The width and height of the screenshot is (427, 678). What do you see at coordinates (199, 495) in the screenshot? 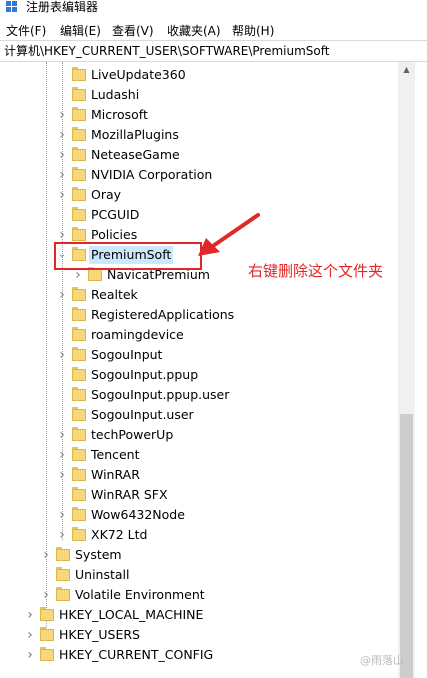
I see `tree-node: WinRAR SFX` at bounding box center [199, 495].